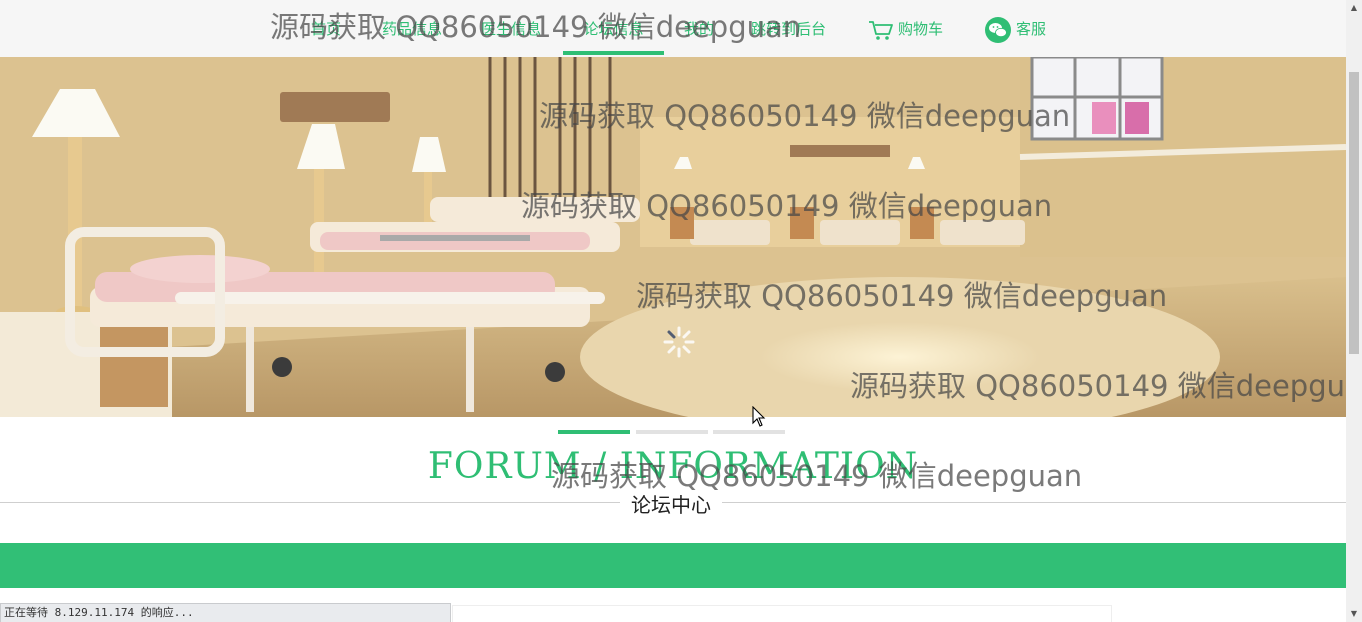 The image size is (1362, 622). What do you see at coordinates (759, 416) in the screenshot?
I see `mouse-cursor-icon` at bounding box center [759, 416].